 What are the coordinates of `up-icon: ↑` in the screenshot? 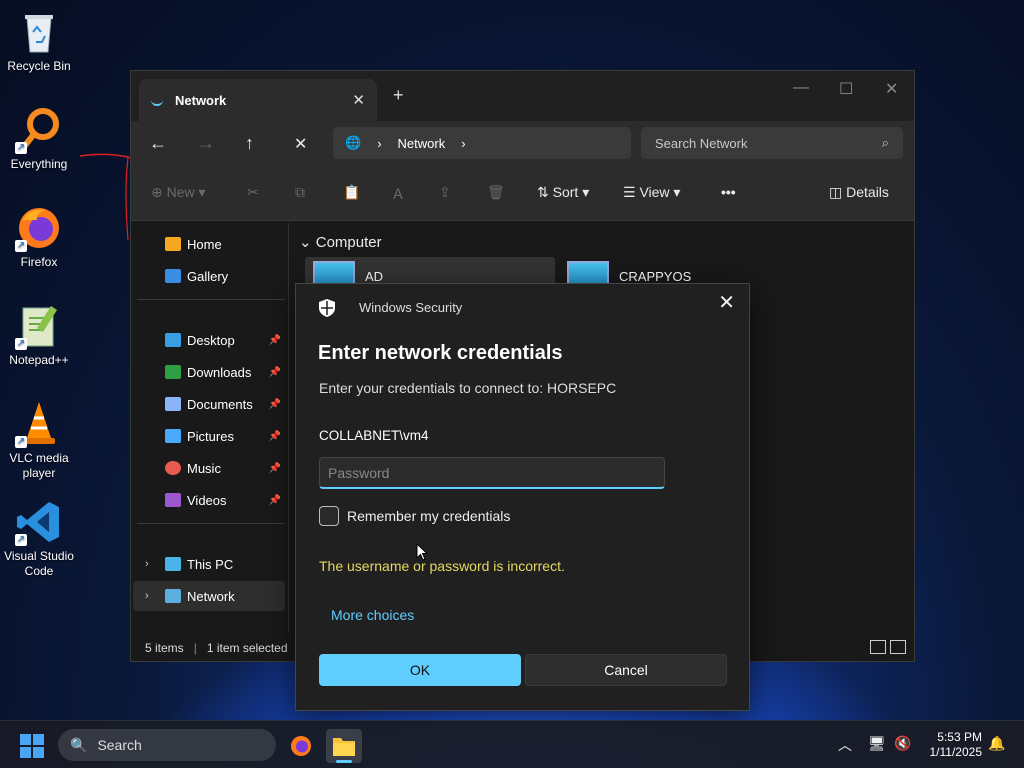 It's located at (249, 143).